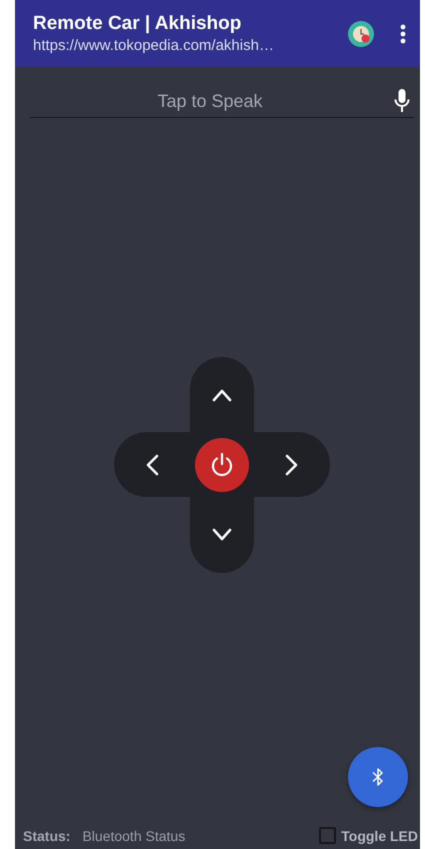 The width and height of the screenshot is (425, 849). I want to click on power-icon, so click(222, 465).